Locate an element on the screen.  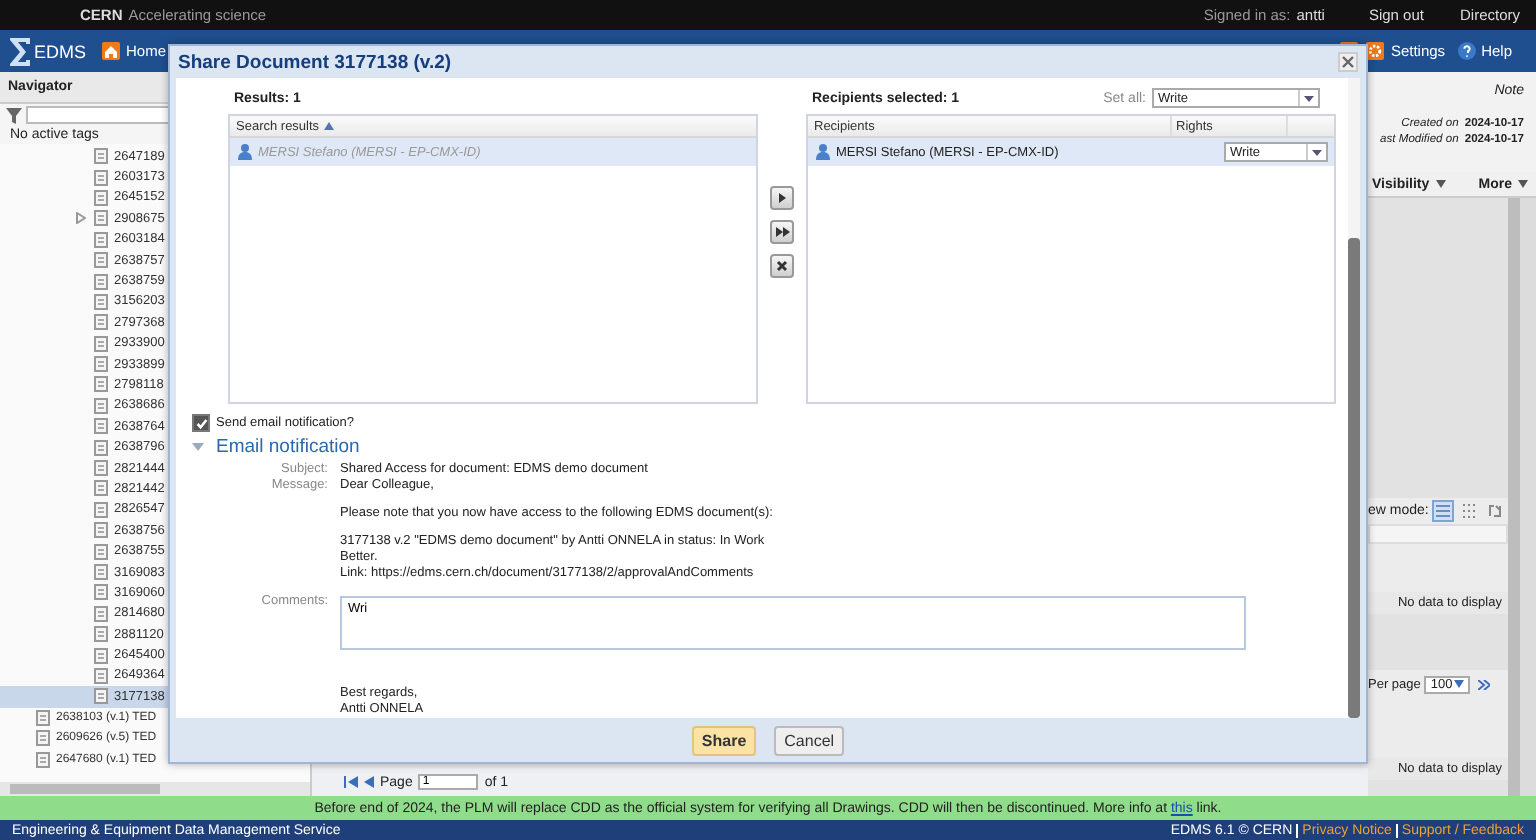
previous-page-icon is located at coordinates (369, 782).